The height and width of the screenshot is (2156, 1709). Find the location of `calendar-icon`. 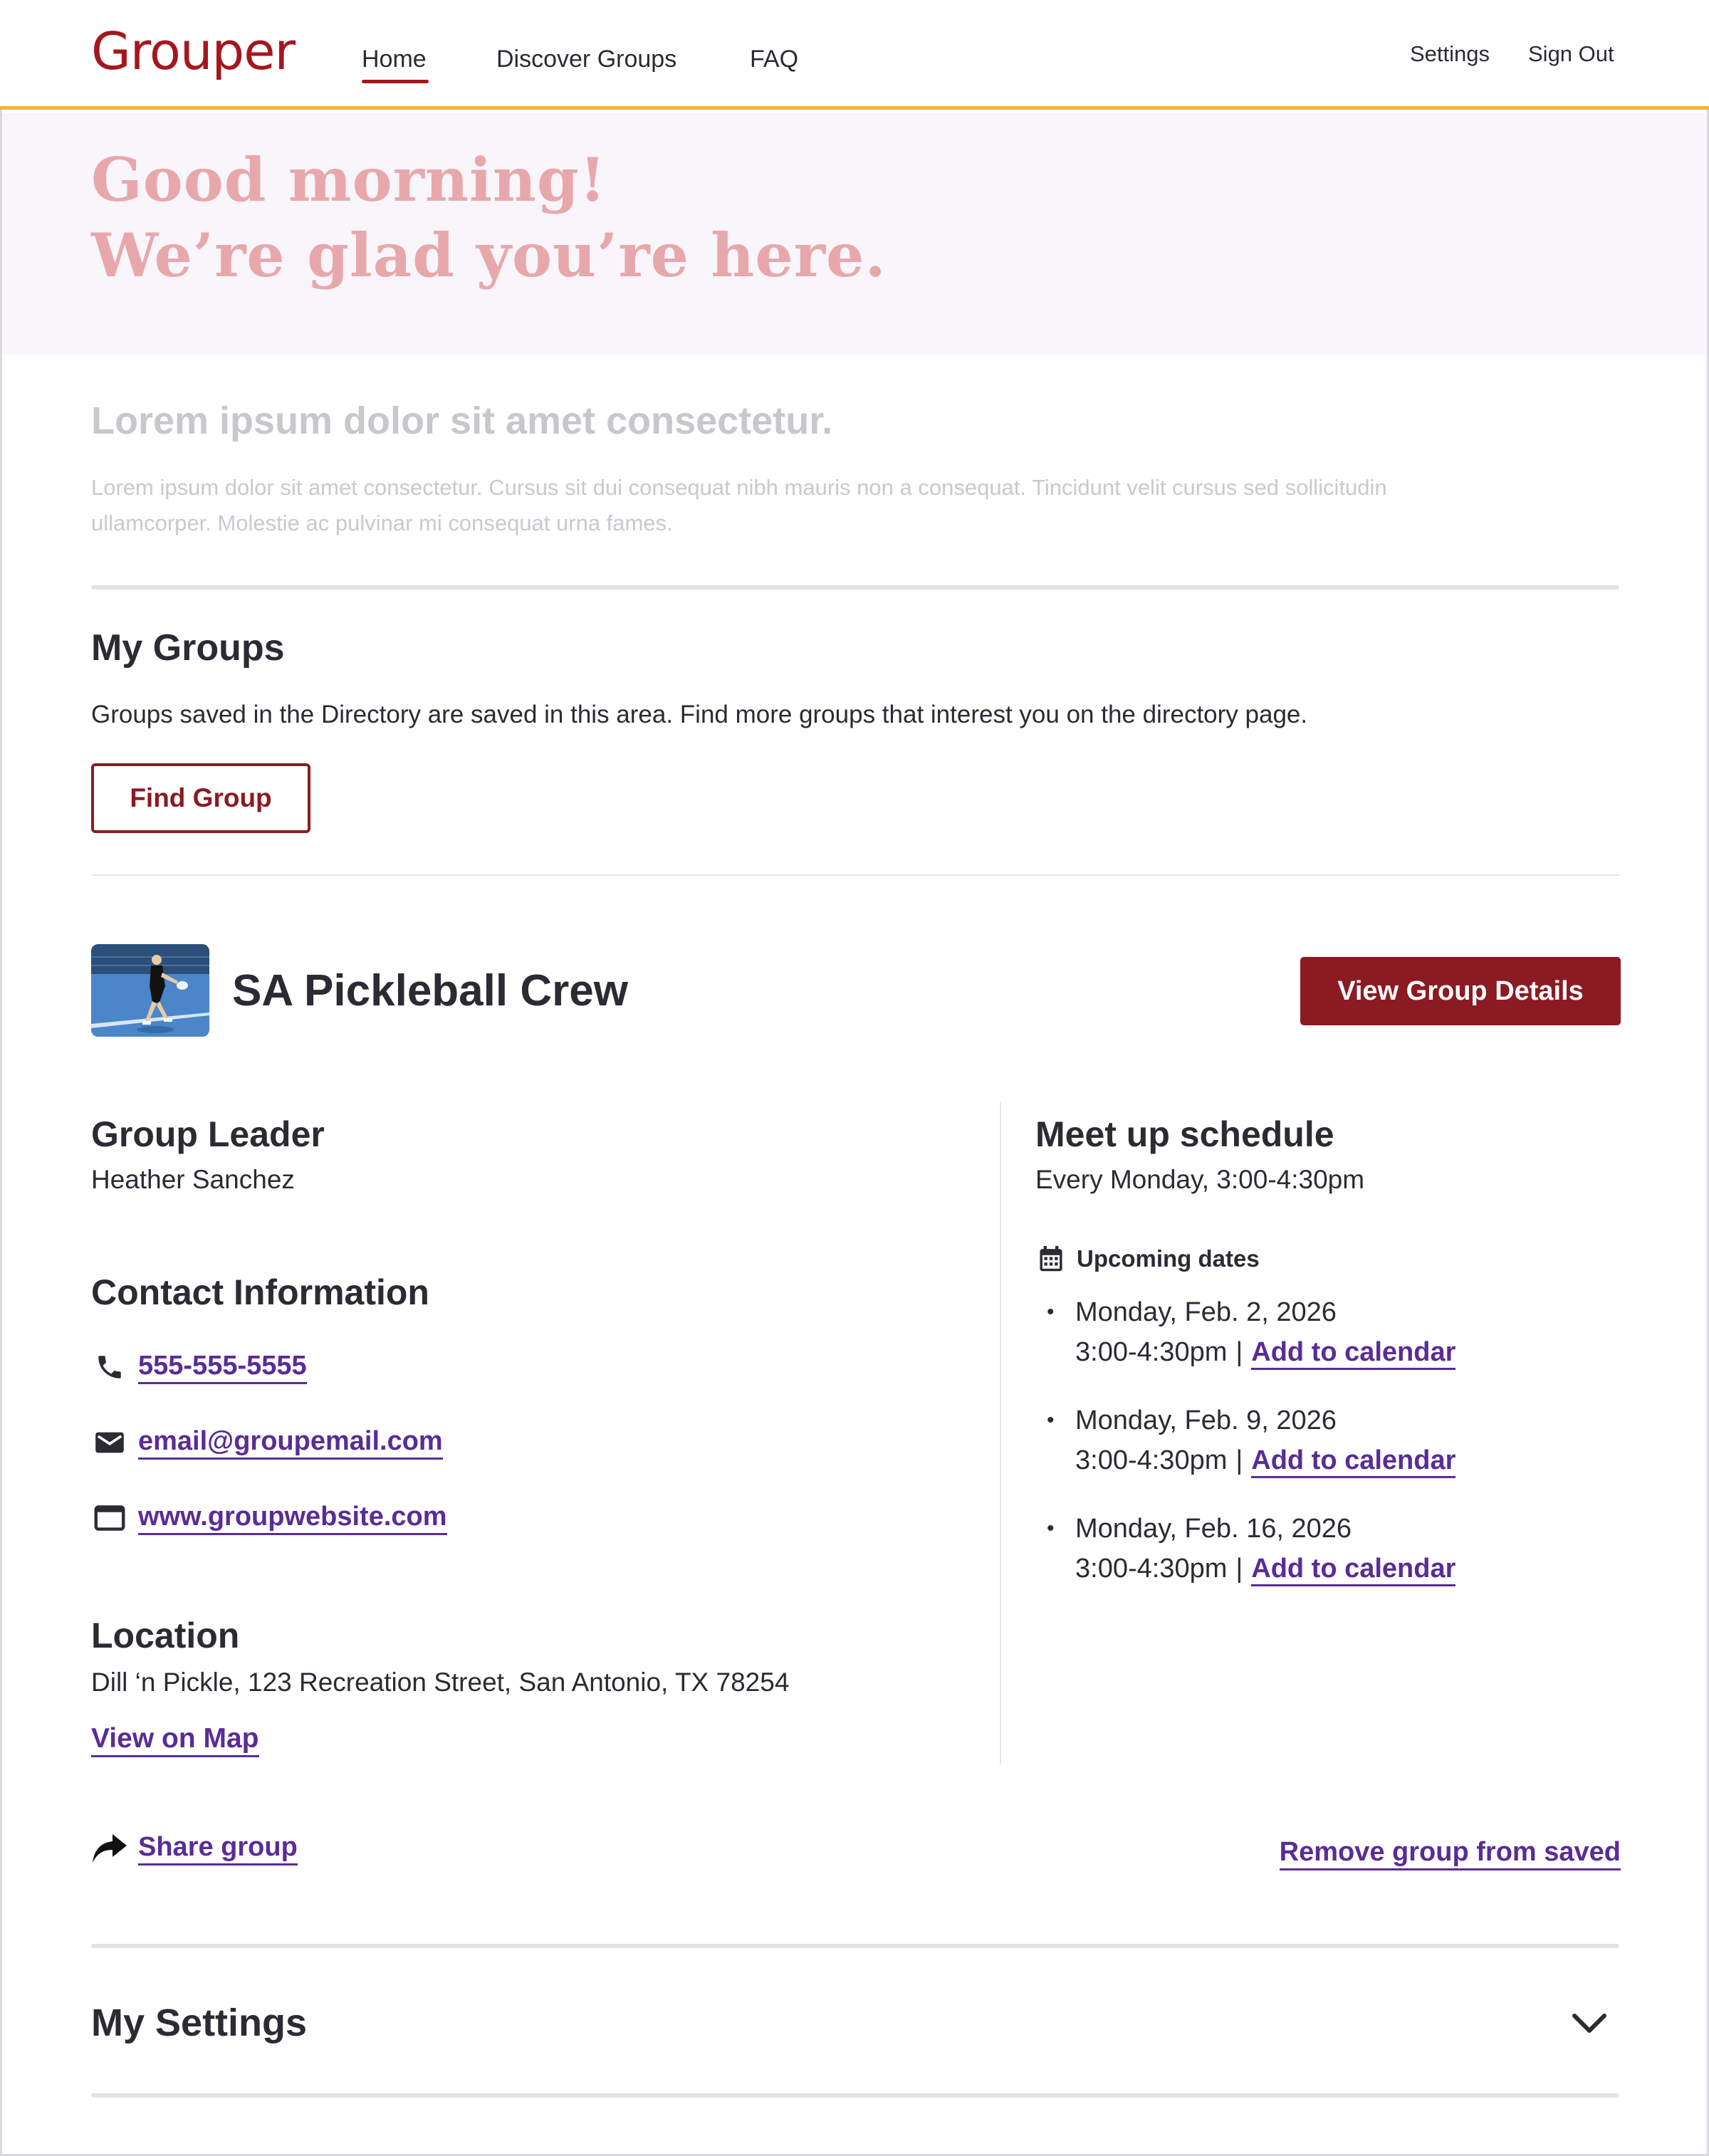

calendar-icon is located at coordinates (1051, 1259).